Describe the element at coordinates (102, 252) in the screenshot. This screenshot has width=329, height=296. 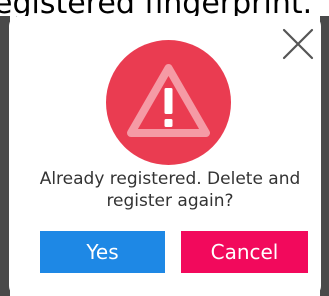
I see `yes-button: Yes` at that location.